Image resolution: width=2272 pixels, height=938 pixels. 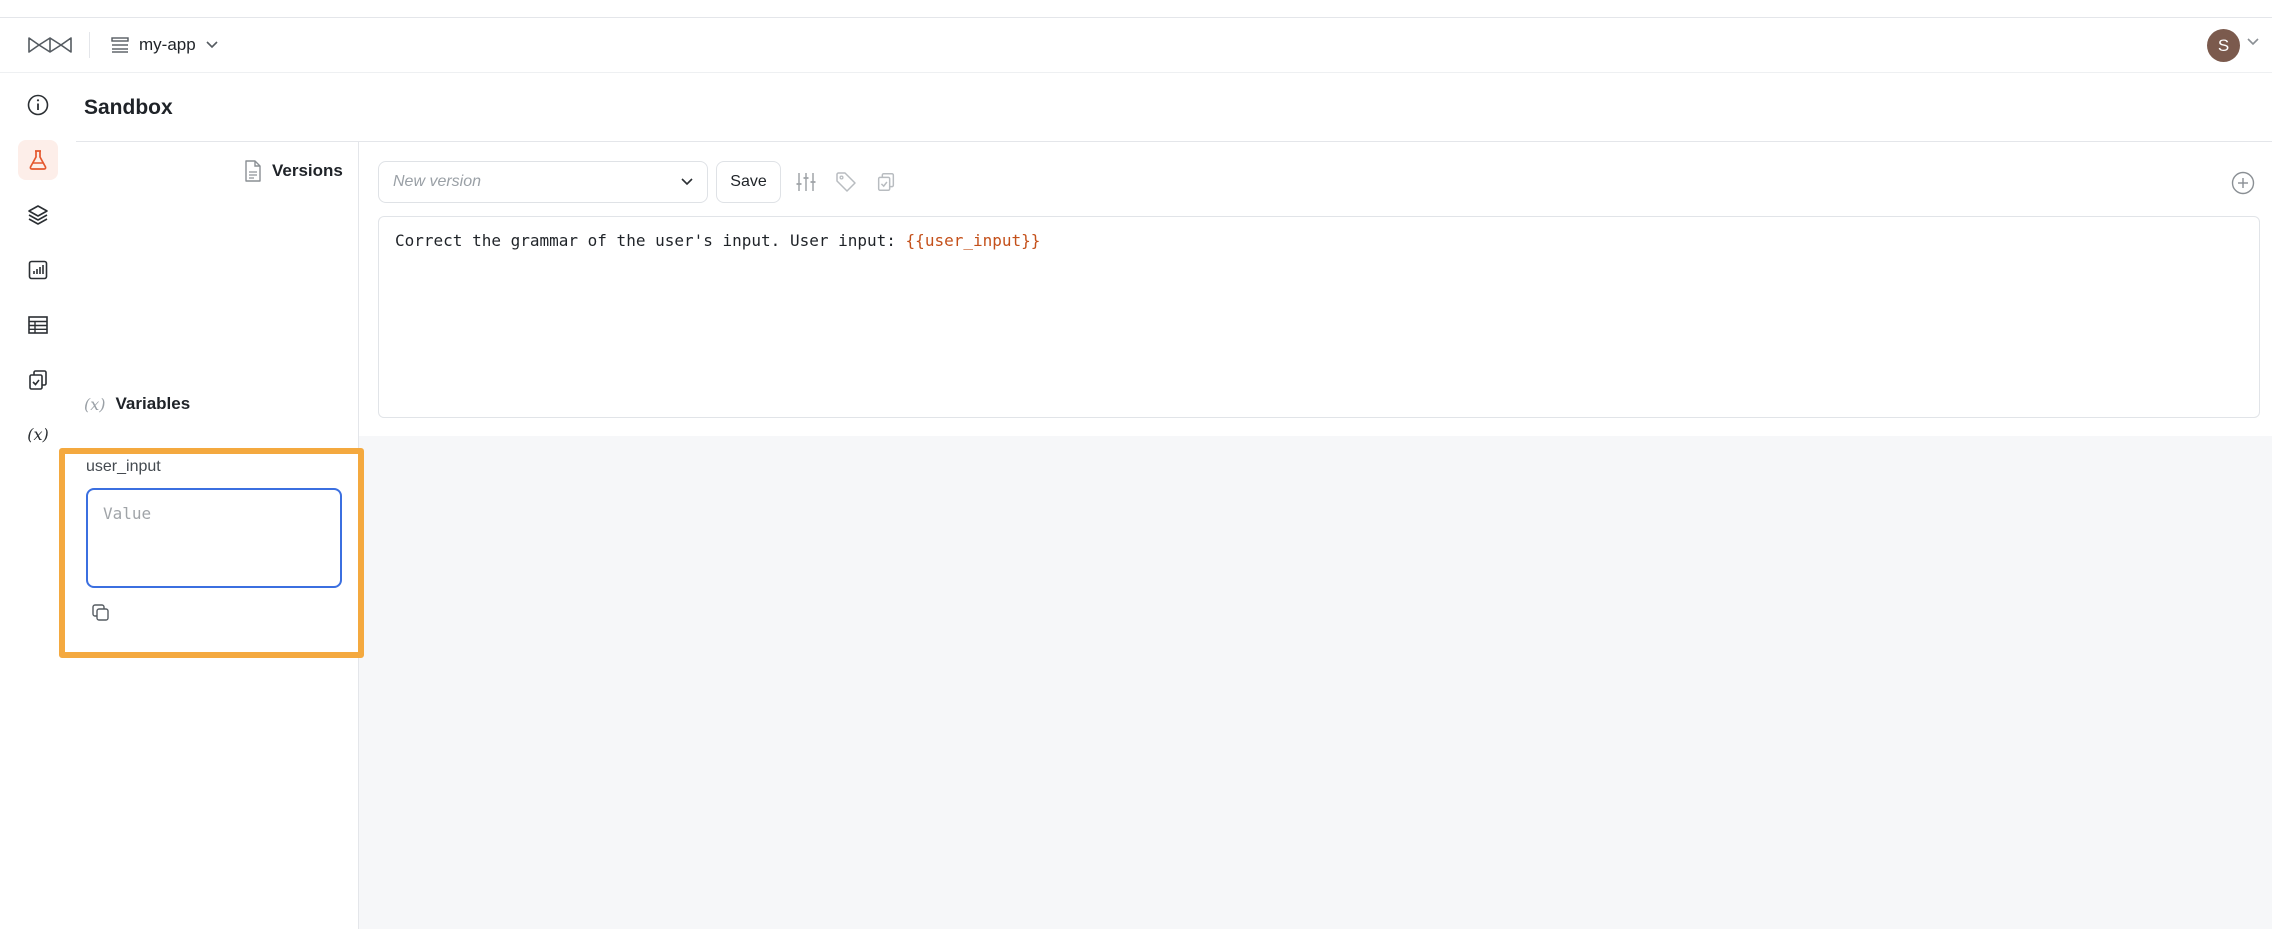 What do you see at coordinates (2223, 45) in the screenshot?
I see `avatar: S` at bounding box center [2223, 45].